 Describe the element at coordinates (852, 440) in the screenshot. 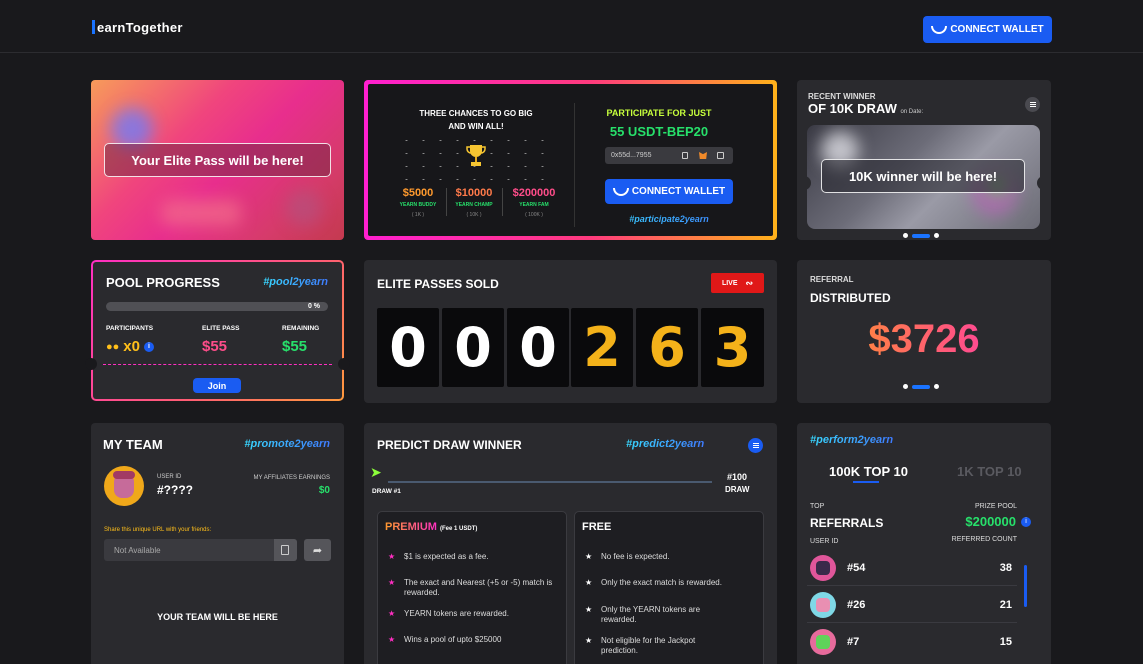

I see `perform-hashtag: #perform2yearn` at that location.